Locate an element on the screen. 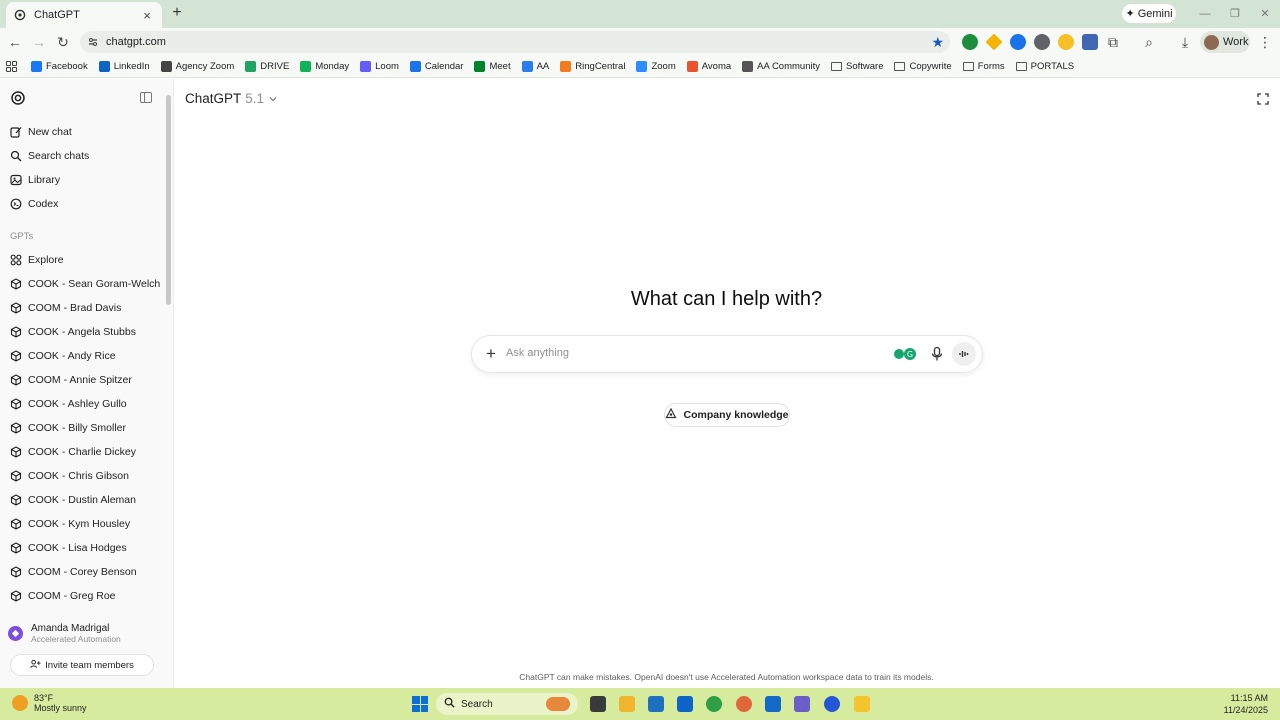 Image resolution: width=1280 pixels, height=720 pixels. back-icon: ← is located at coordinates (15, 42).